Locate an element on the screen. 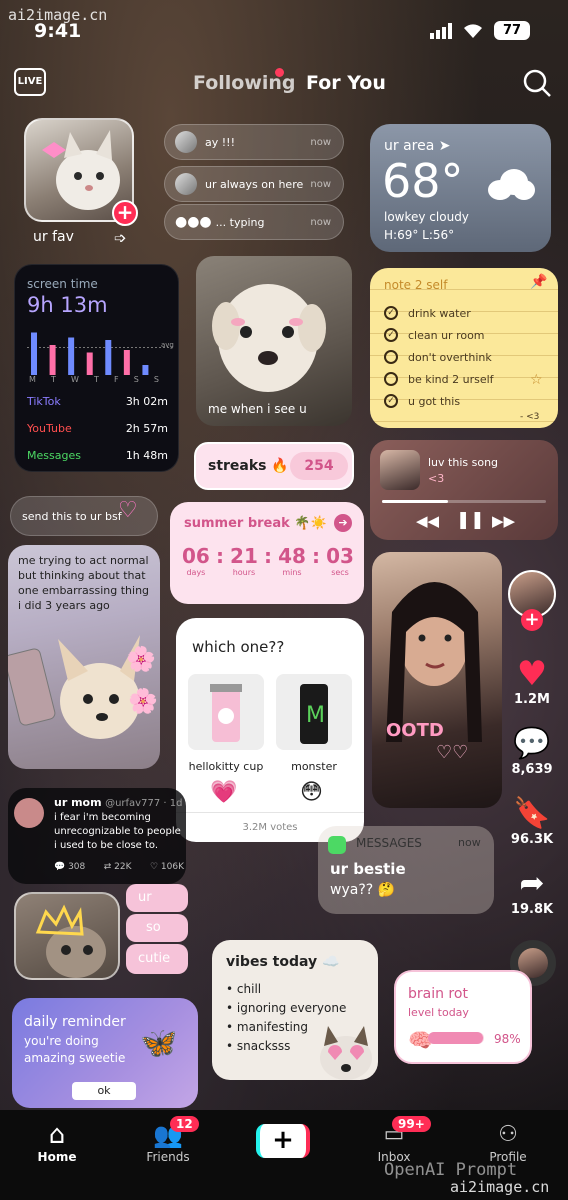  crown-cat-photo is located at coordinates (67, 936).